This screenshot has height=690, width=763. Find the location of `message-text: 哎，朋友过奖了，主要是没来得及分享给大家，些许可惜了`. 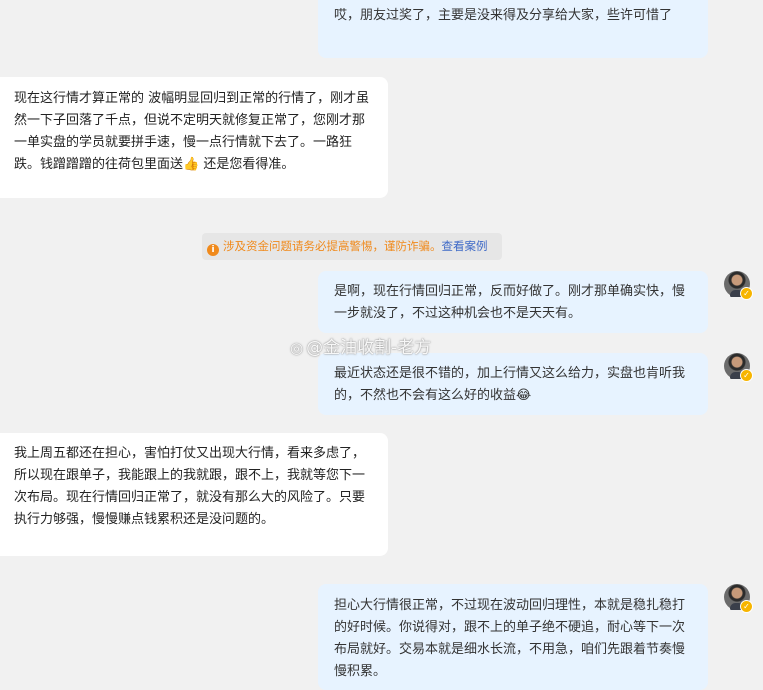

message-text: 哎，朋友过奖了，主要是没来得及分享给大家，些许可惜了 is located at coordinates (503, 15).